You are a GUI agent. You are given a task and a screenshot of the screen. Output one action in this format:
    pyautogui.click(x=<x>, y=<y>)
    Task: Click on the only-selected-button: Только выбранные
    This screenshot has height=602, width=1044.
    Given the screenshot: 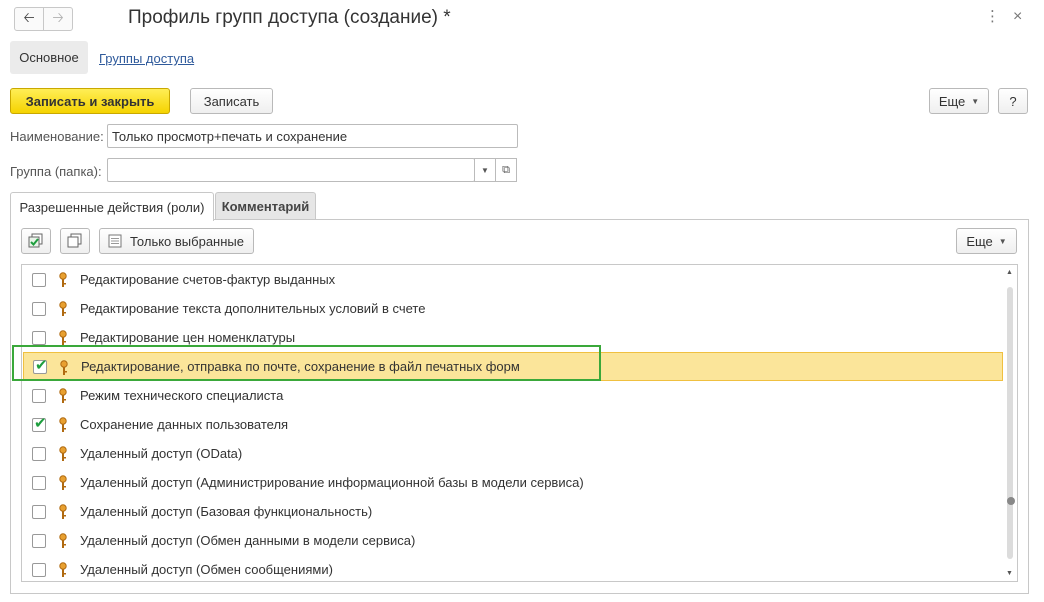 What is the action you would take?
    pyautogui.click(x=176, y=241)
    